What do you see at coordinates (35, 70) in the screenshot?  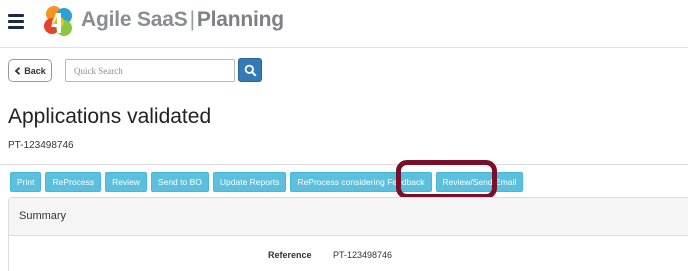 I see `back-button-label: Back` at bounding box center [35, 70].